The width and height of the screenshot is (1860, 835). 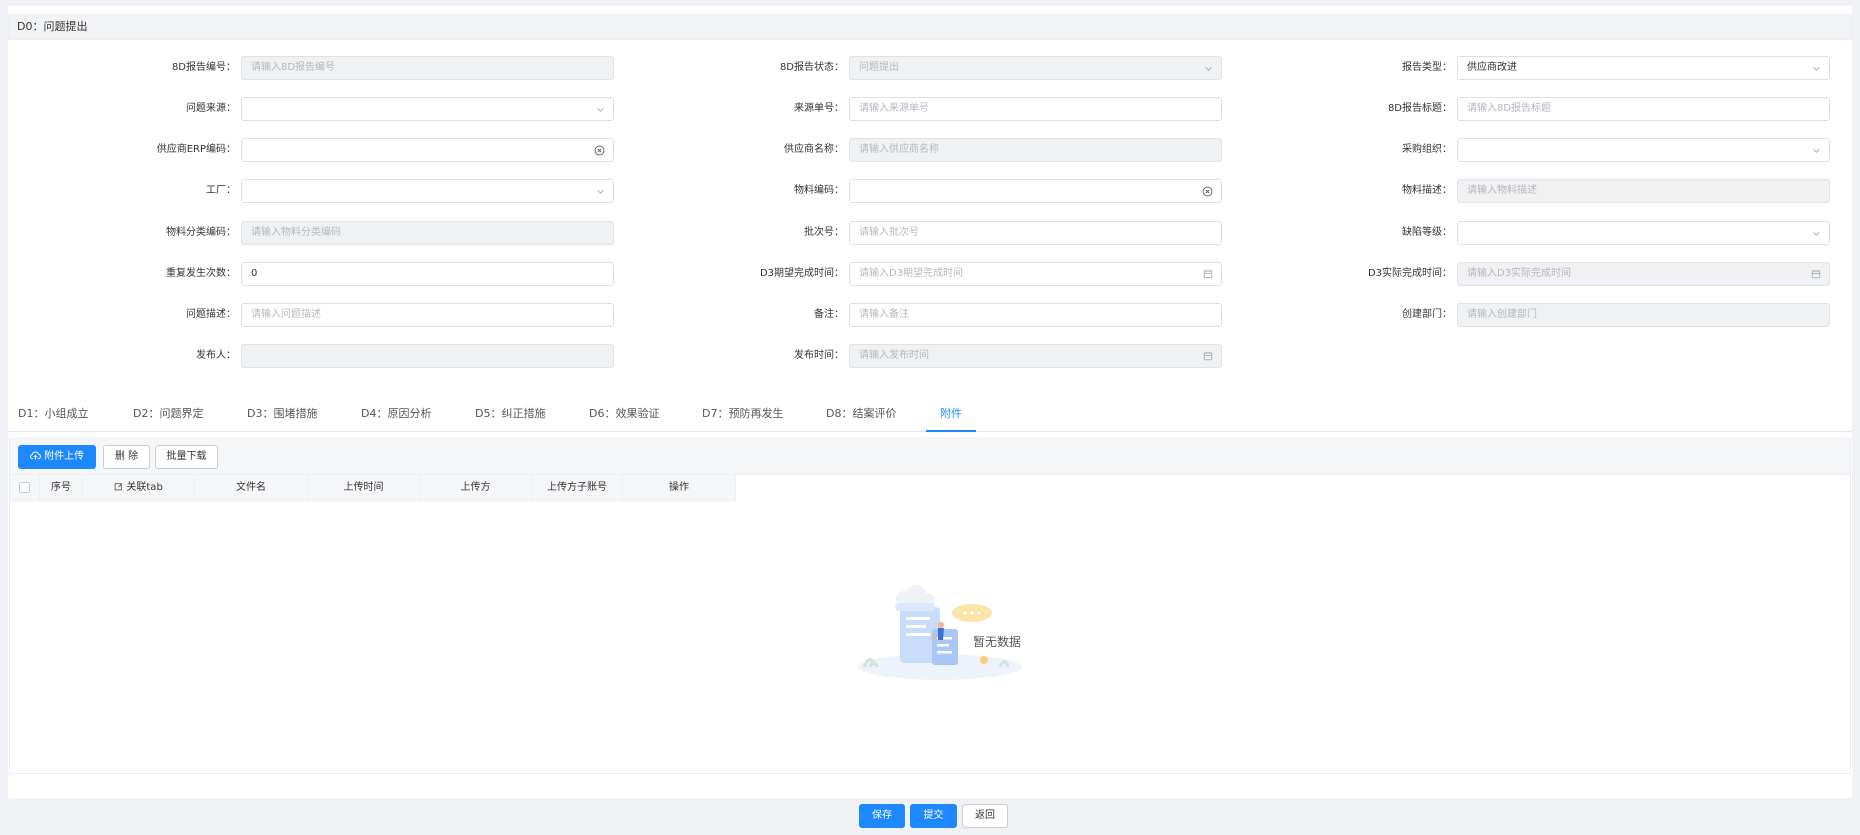 What do you see at coordinates (882, 816) in the screenshot?
I see `save-button: 保存` at bounding box center [882, 816].